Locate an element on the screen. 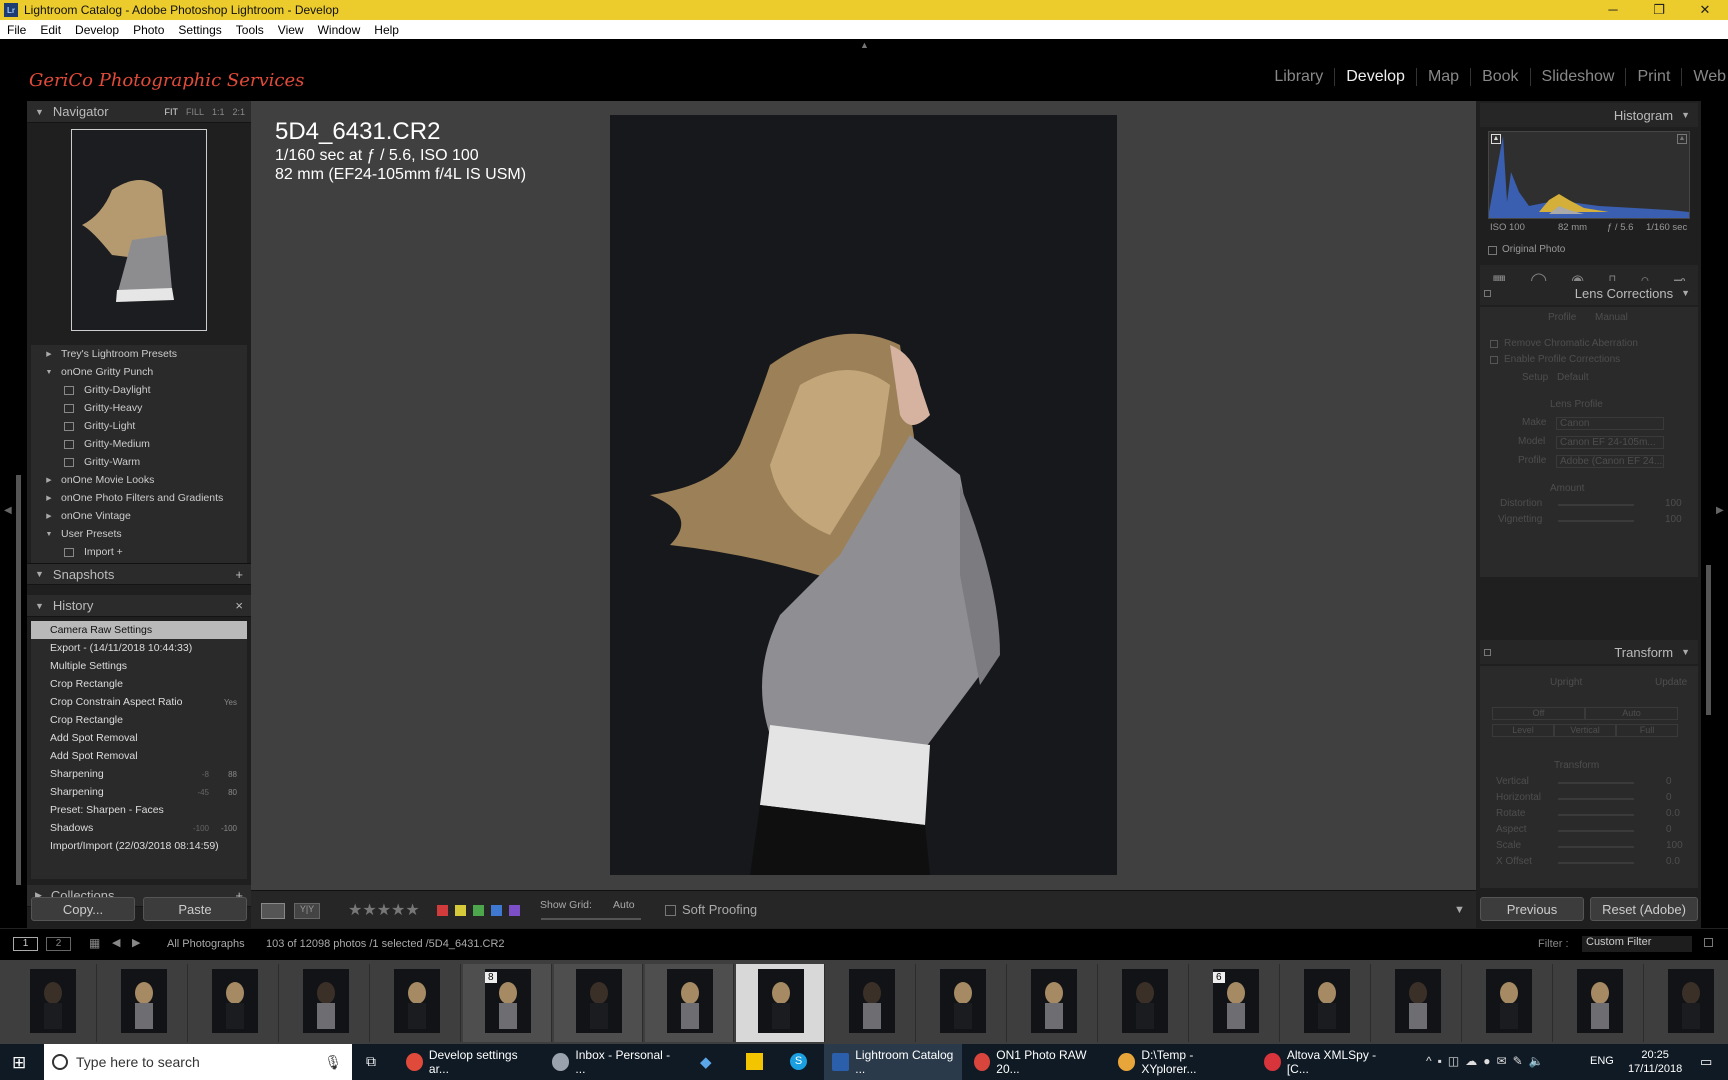  transform-header: Transform ▼ is located at coordinates (1589, 652).